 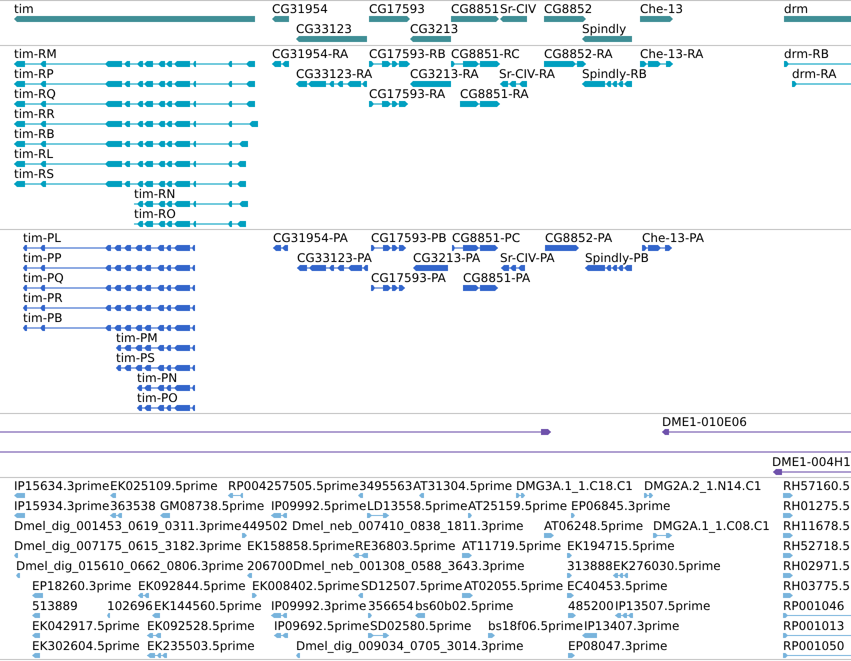 What do you see at coordinates (417, 506) in the screenshot?
I see `feature-label: LD13558.5prime` at bounding box center [417, 506].